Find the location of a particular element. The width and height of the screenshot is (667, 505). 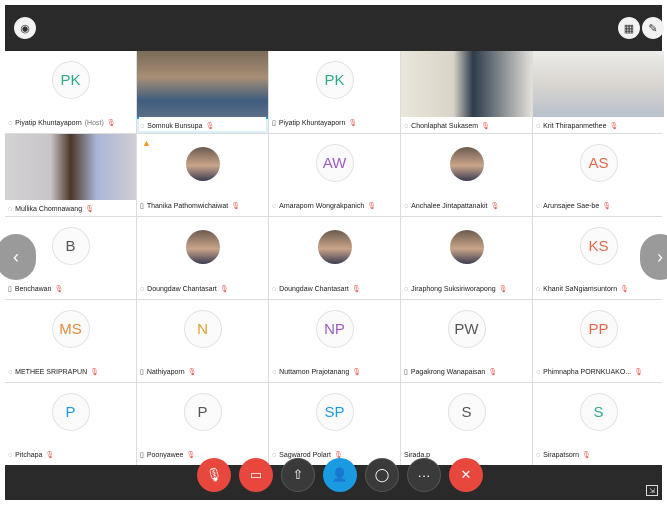

avatar: KS is located at coordinates (598, 246).